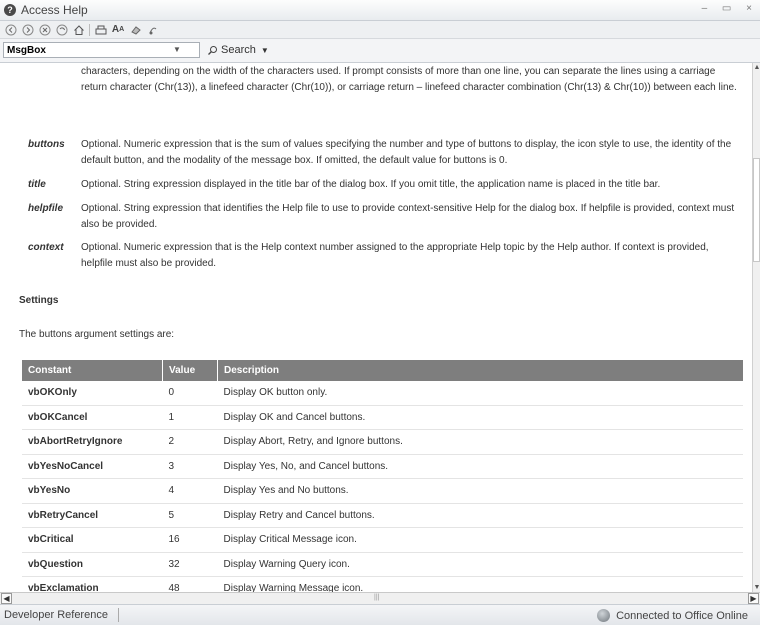  Describe the element at coordinates (756, 587) in the screenshot. I see `scroll-down-icon: ▼` at that location.